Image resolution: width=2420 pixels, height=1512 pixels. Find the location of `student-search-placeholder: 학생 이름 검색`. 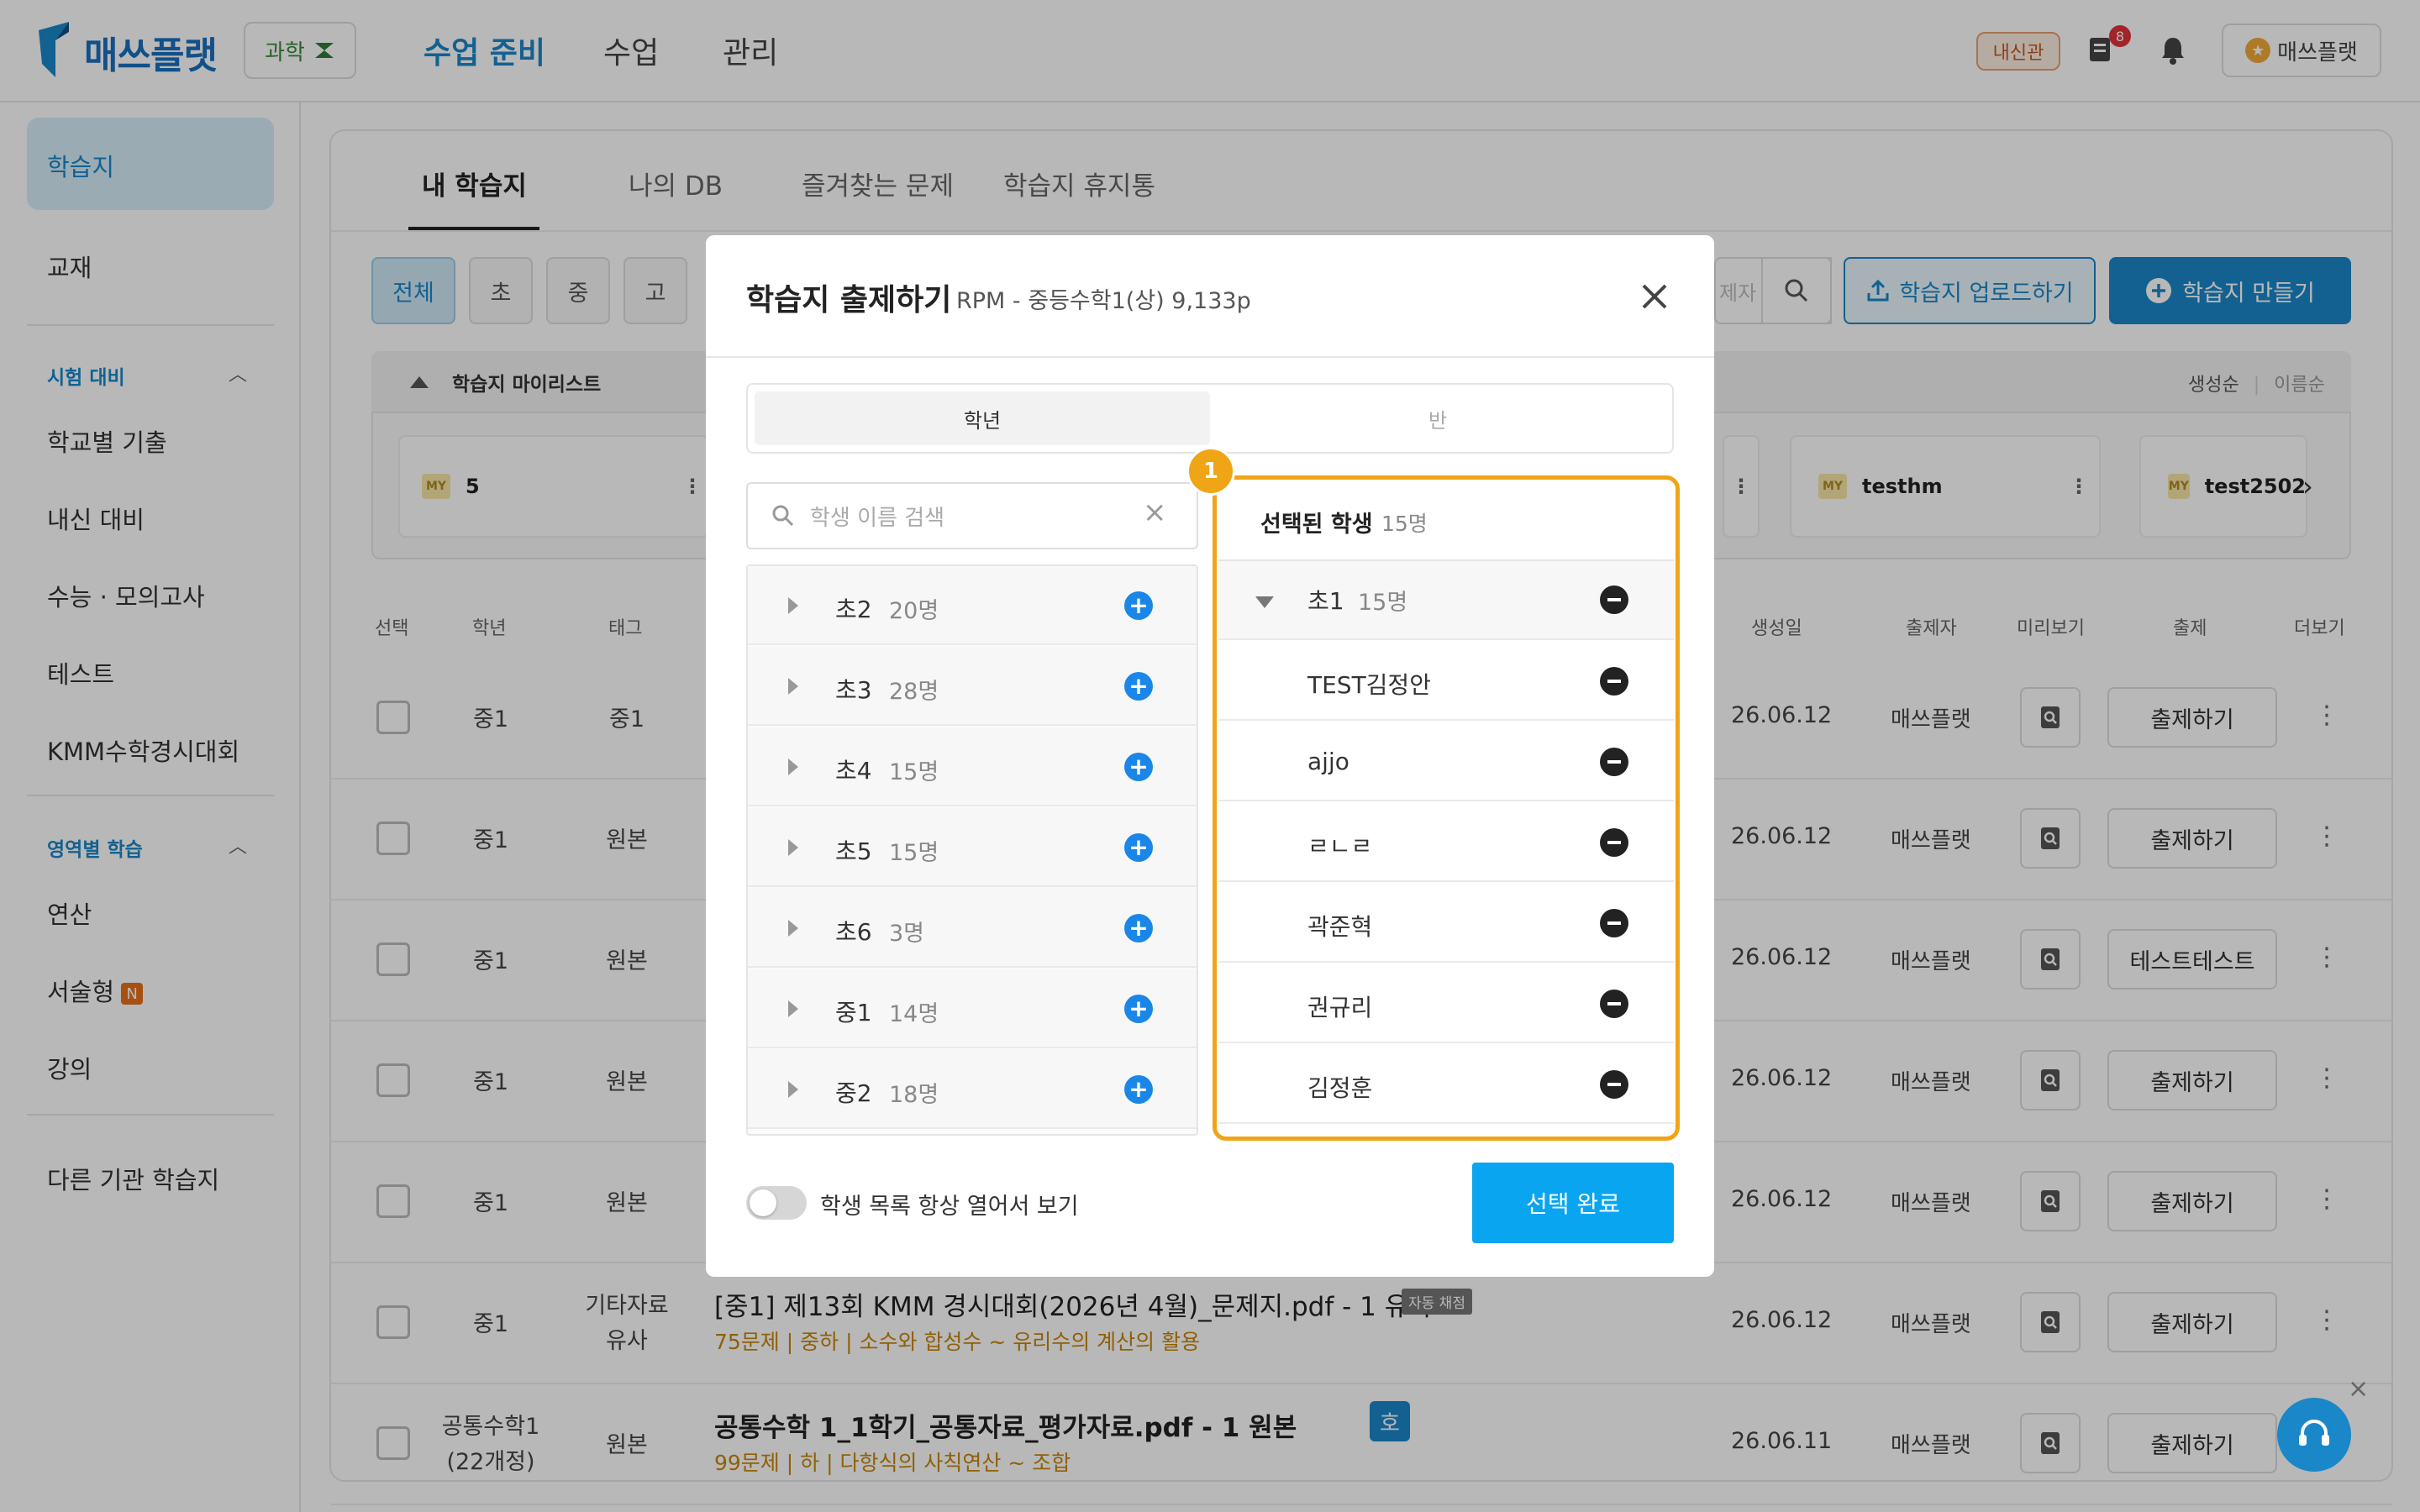

student-search-placeholder: 학생 이름 검색 is located at coordinates (877, 518).